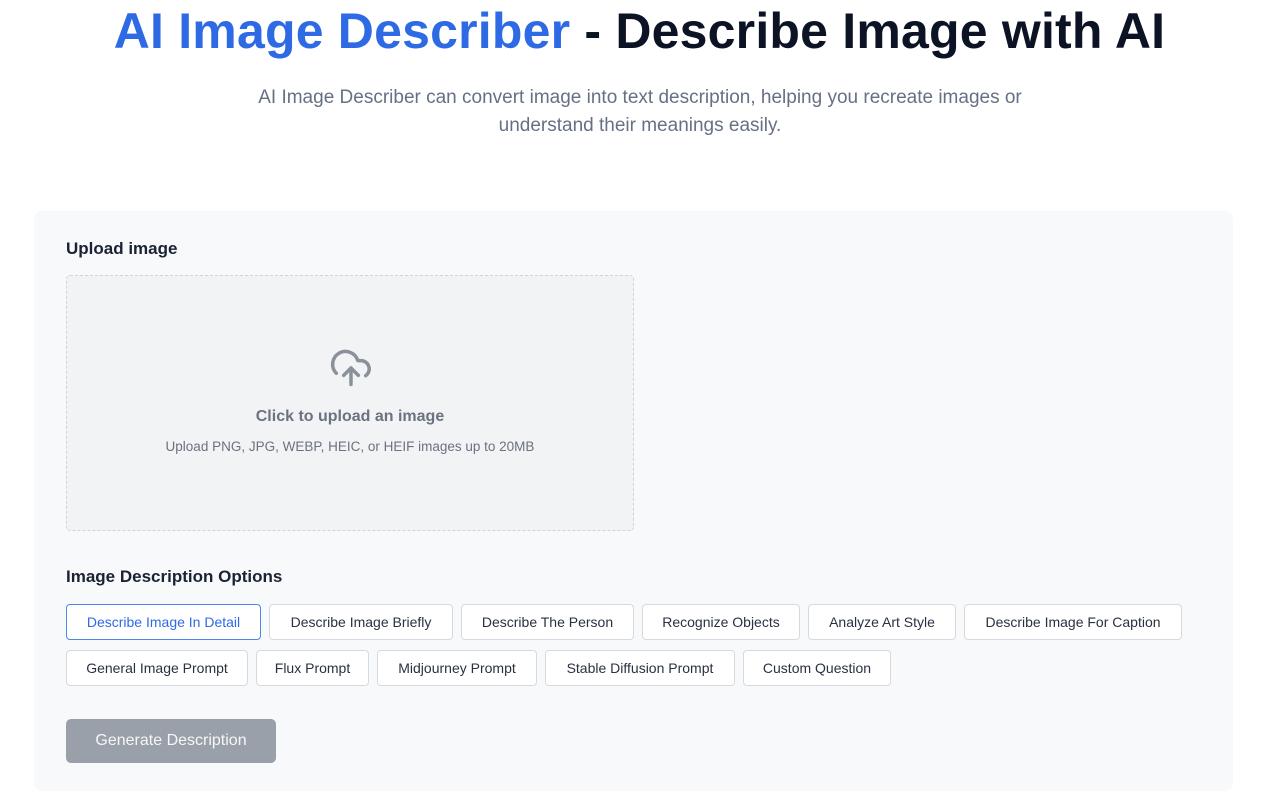 This screenshot has width=1279, height=791. I want to click on option-describe-person: Describe The Person, so click(547, 622).